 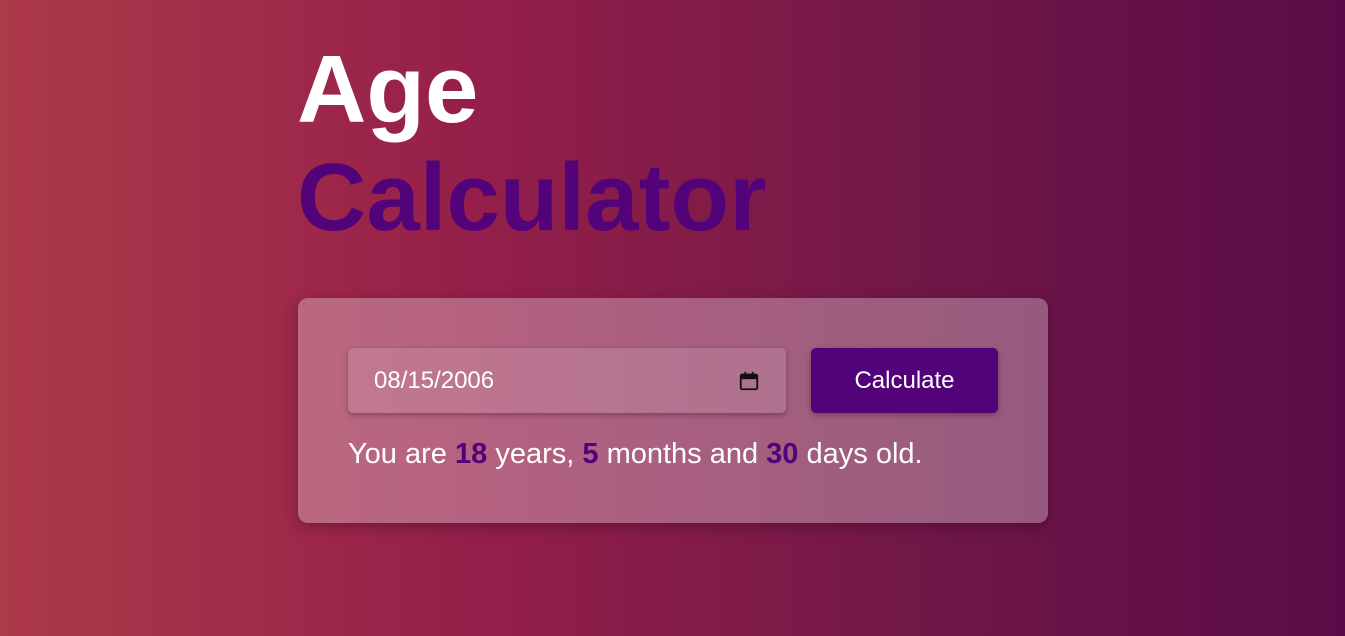 What do you see at coordinates (904, 380) in the screenshot?
I see `calculate-button: Calculate` at bounding box center [904, 380].